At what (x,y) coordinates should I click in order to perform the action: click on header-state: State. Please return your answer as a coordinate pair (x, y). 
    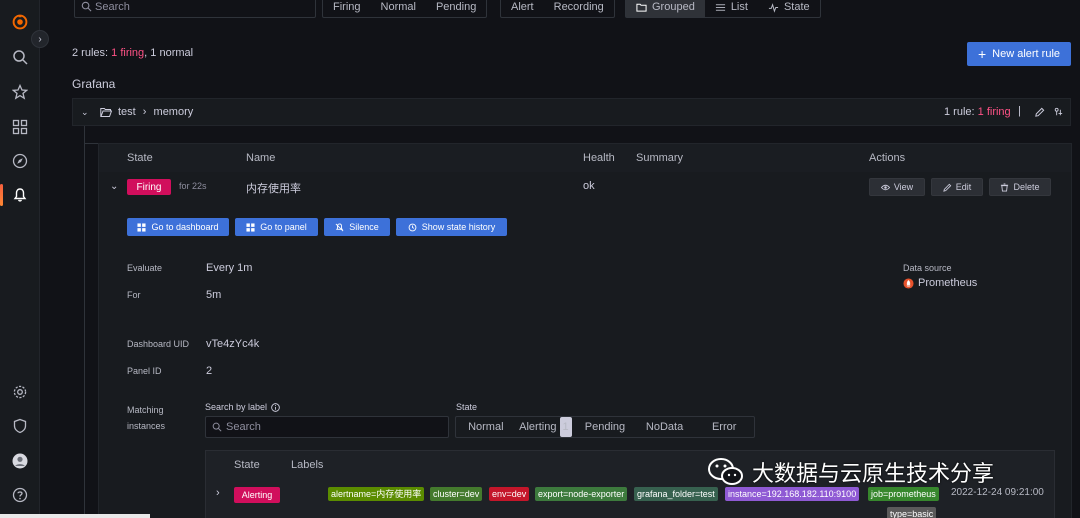
    Looking at the image, I should click on (140, 158).